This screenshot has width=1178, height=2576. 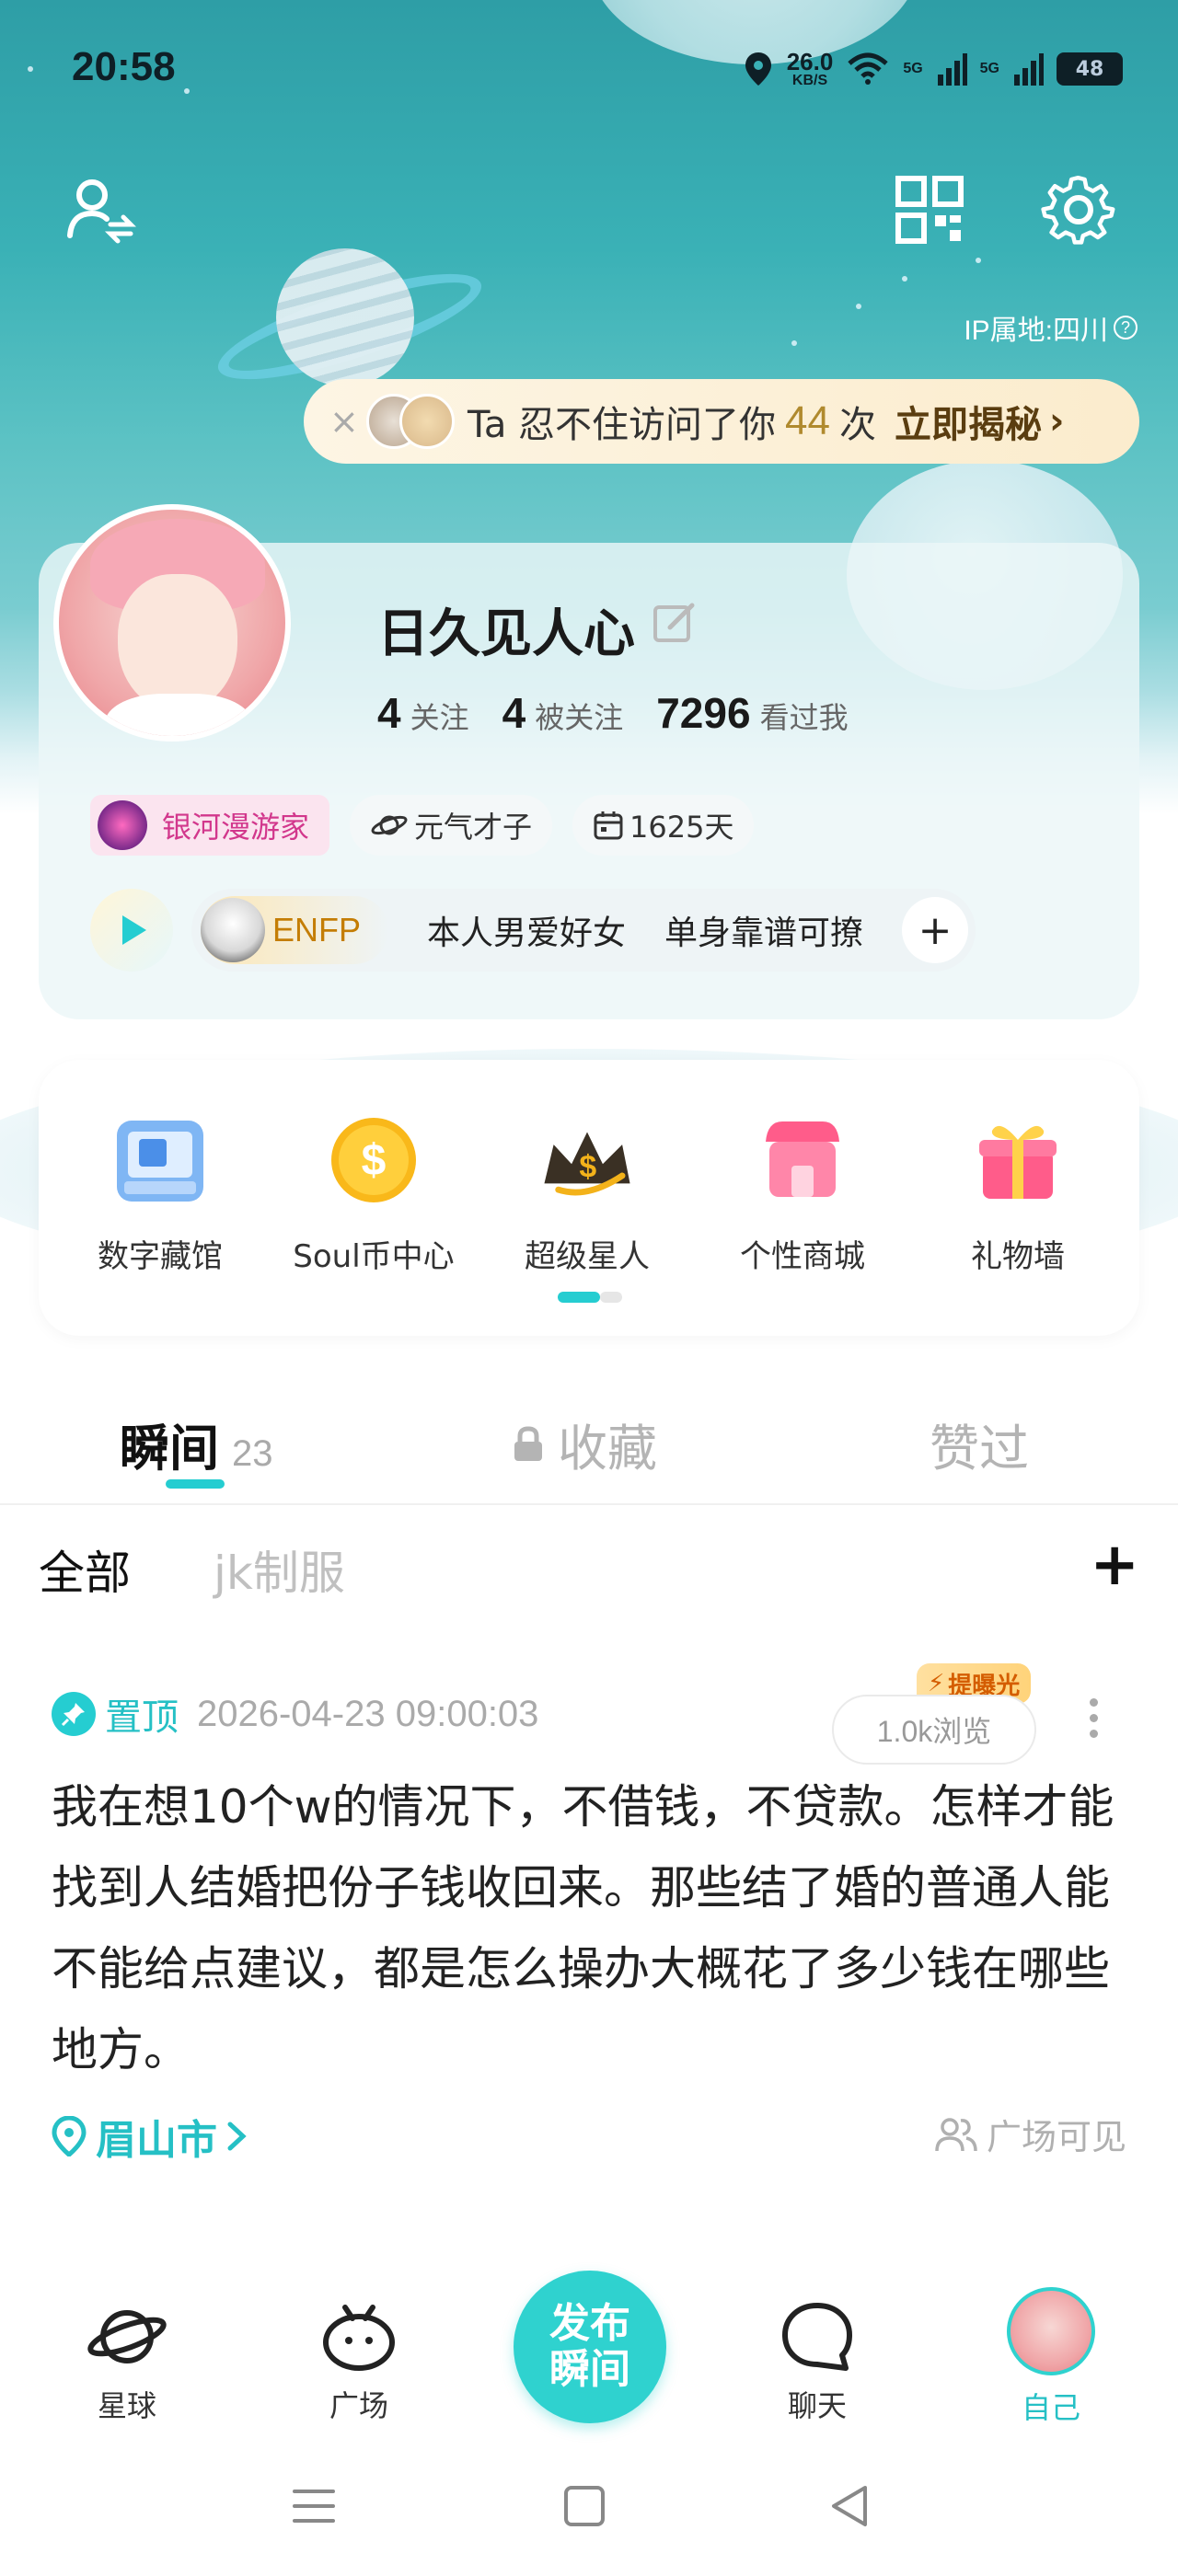 What do you see at coordinates (359, 2362) in the screenshot?
I see `nav-square: 广场` at bounding box center [359, 2362].